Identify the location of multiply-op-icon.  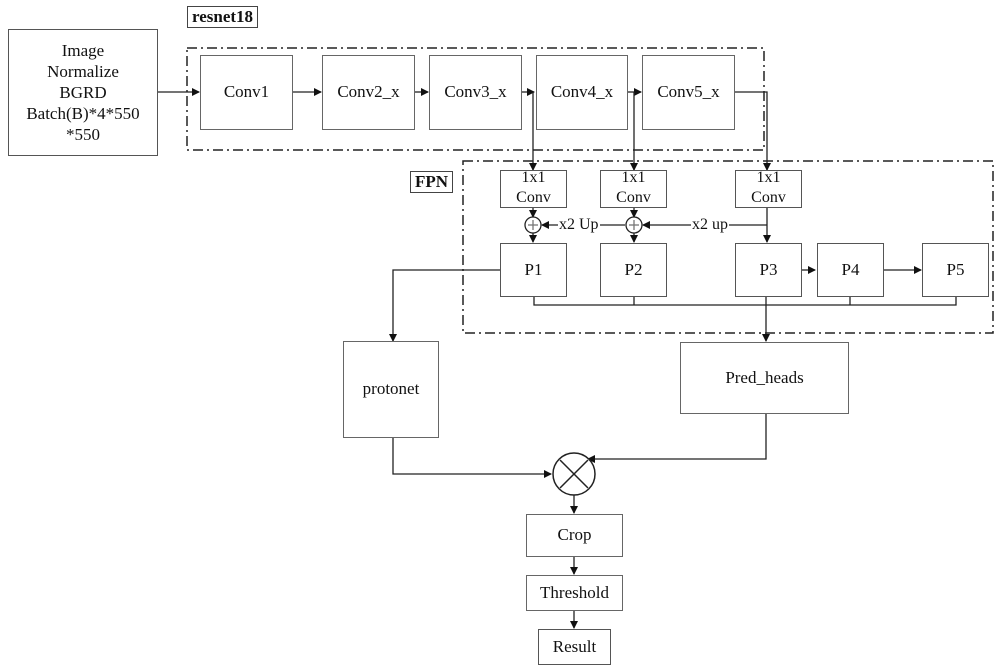
(574, 474).